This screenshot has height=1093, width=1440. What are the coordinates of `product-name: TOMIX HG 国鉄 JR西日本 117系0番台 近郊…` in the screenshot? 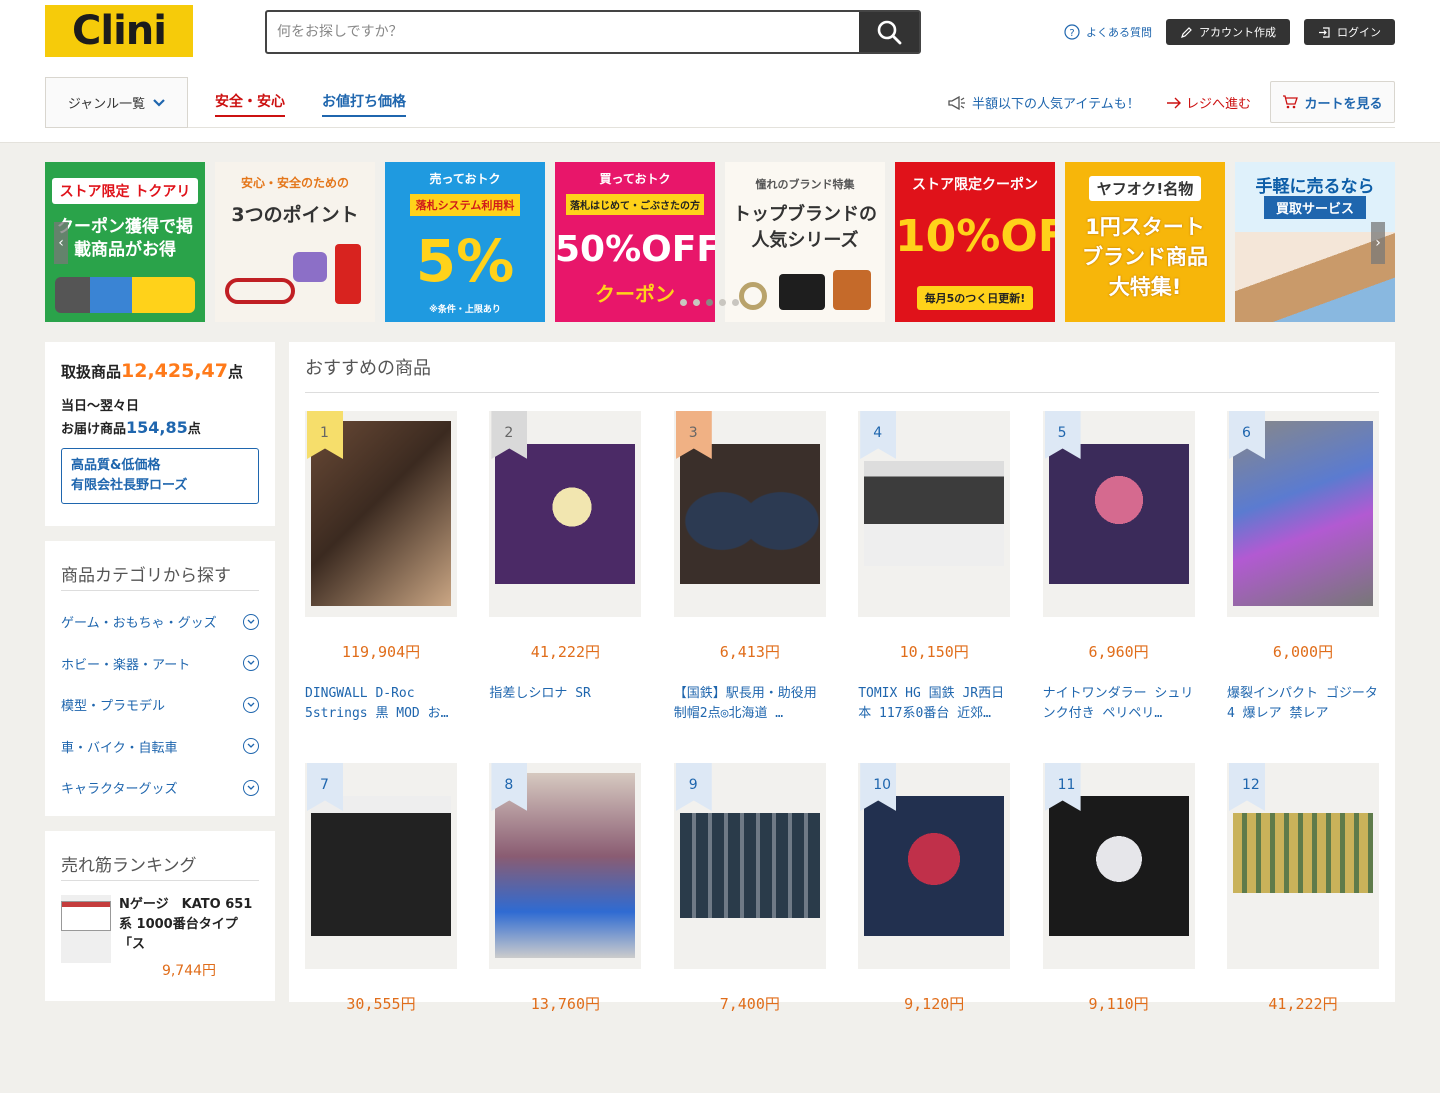 It's located at (935, 704).